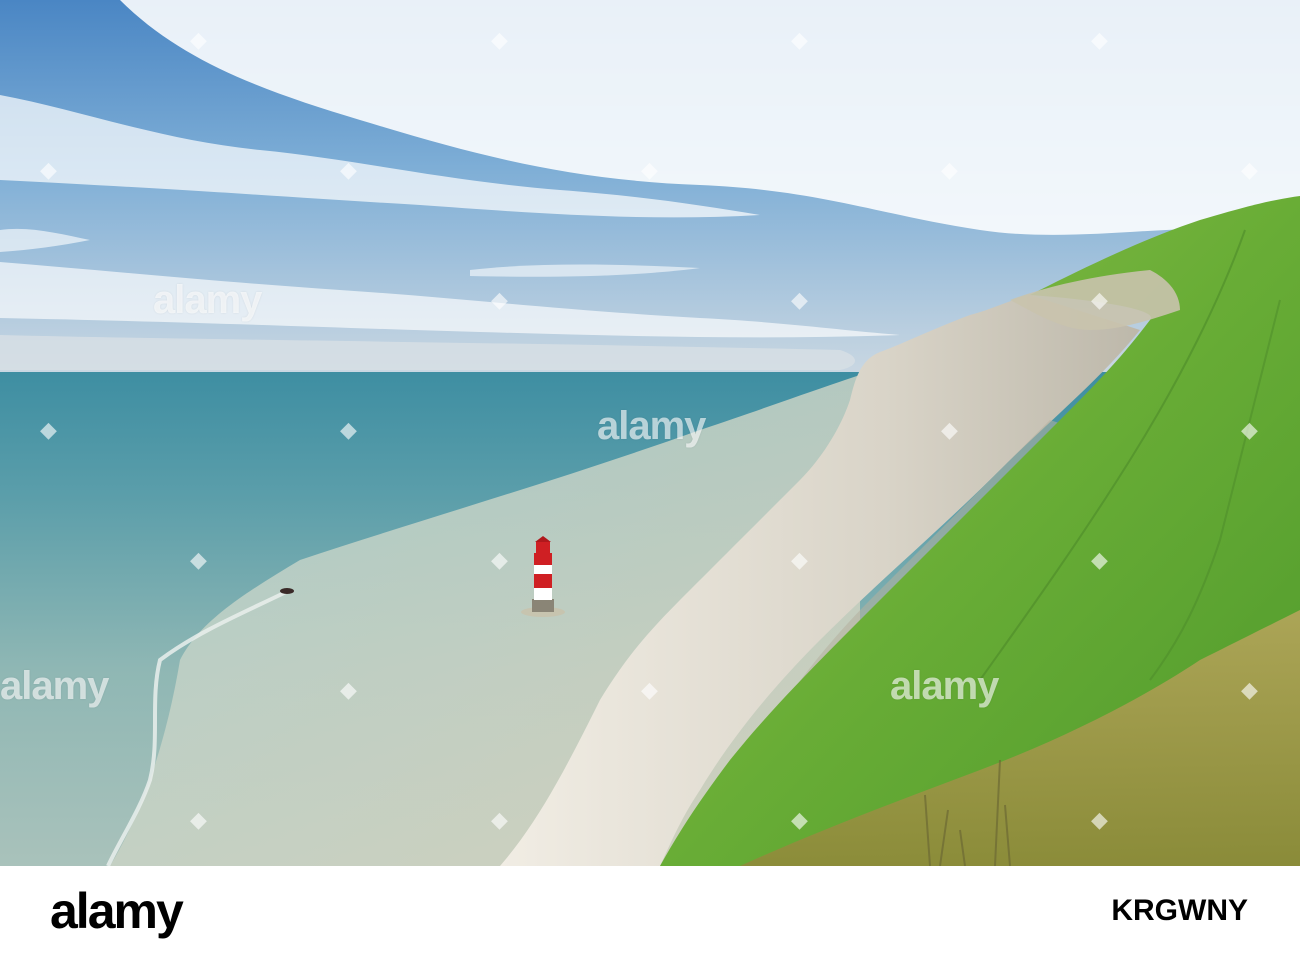  I want to click on stock-footer-bar: alamy KRGWNY, so click(650, 911).